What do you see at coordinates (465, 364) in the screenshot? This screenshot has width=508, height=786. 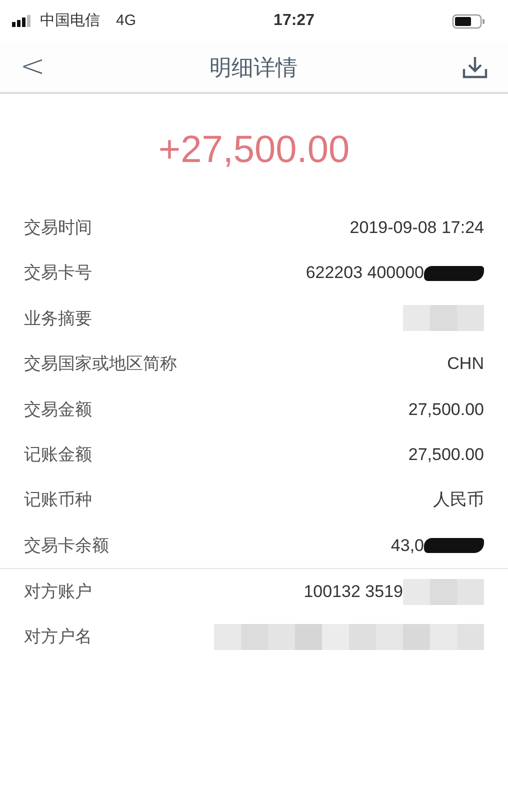 I see `field-value: CHN` at bounding box center [465, 364].